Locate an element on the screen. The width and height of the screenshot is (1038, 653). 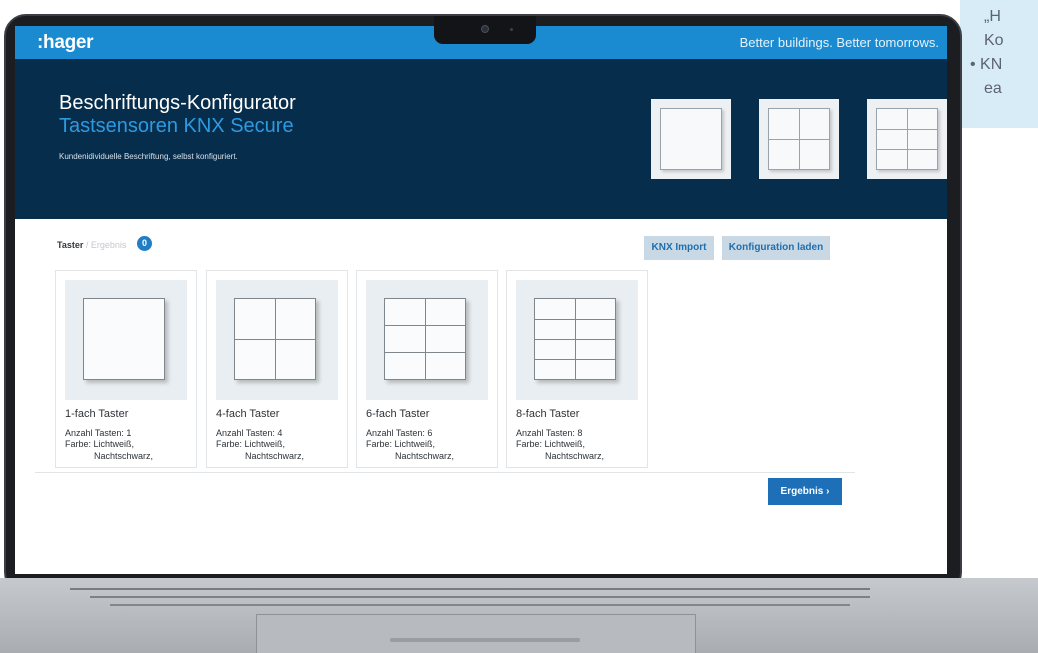
trackpad is located at coordinates (476, 633).